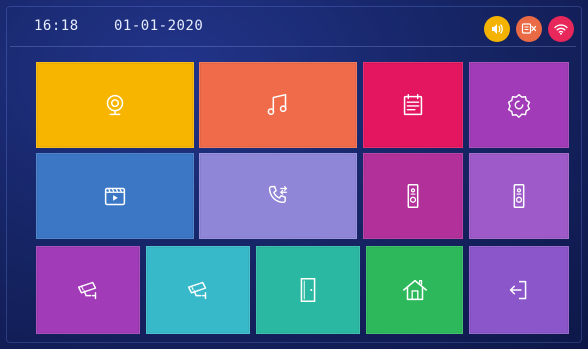 This screenshot has height=349, width=588. I want to click on settings-gear-icon, so click(519, 105).